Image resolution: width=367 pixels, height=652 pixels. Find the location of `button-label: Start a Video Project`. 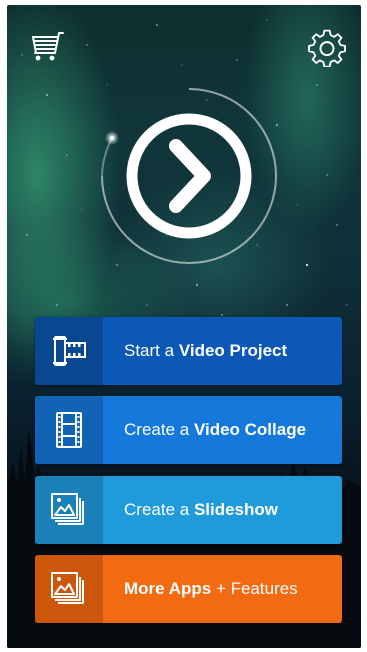

button-label: Start a Video Project is located at coordinates (206, 350).